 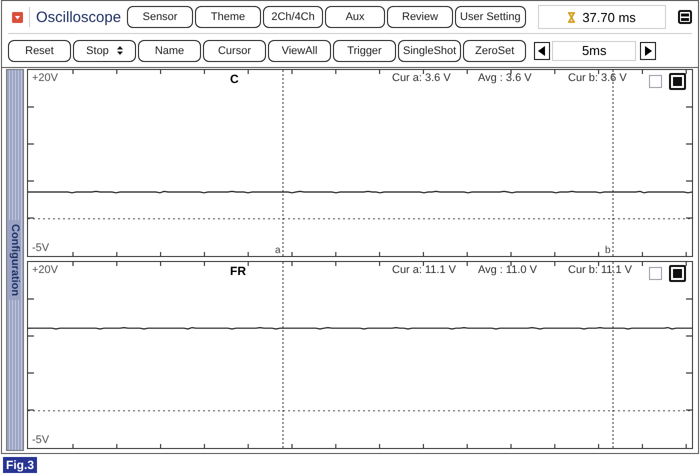 I want to click on toolbar-button: ZeroSet, so click(x=494, y=51).